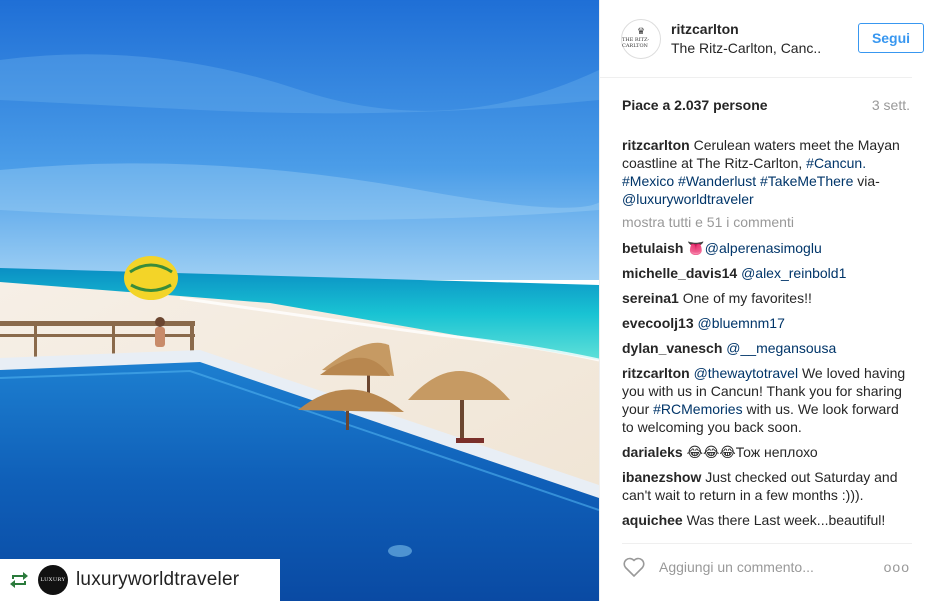 This screenshot has height=601, width=934. I want to click on caption-via: via-, so click(868, 181).